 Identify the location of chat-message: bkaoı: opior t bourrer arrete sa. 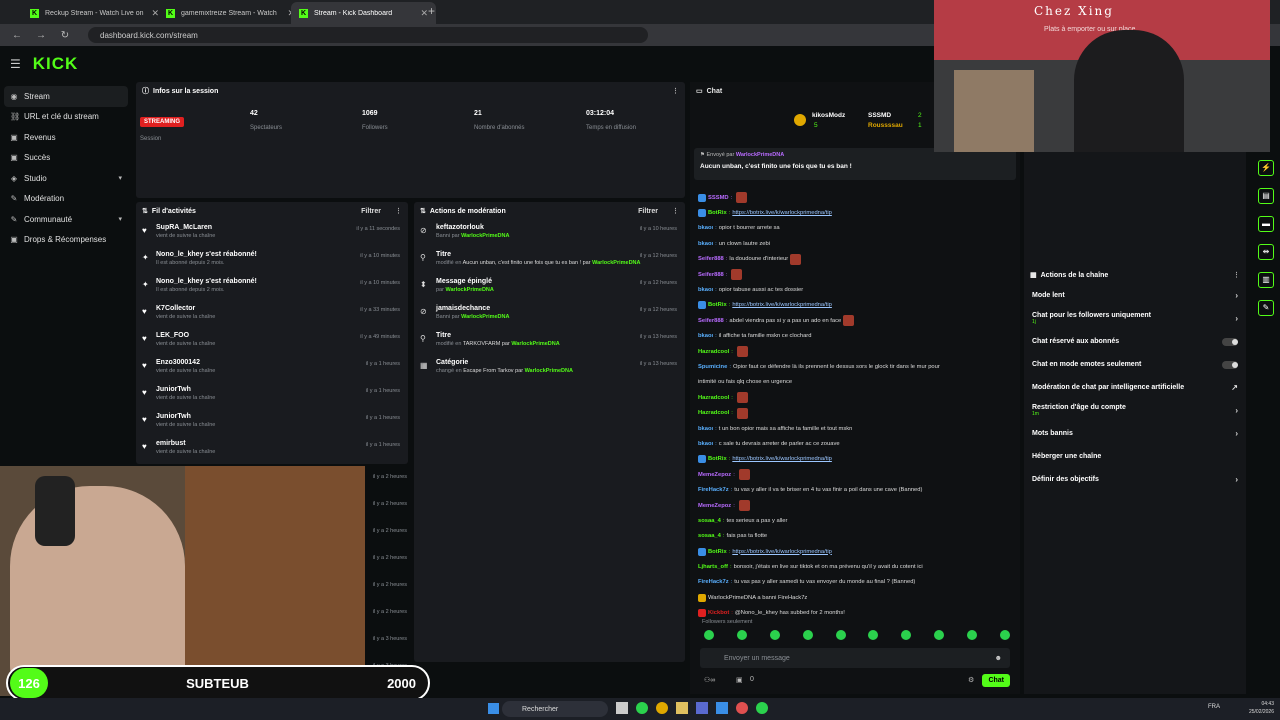
(854, 228).